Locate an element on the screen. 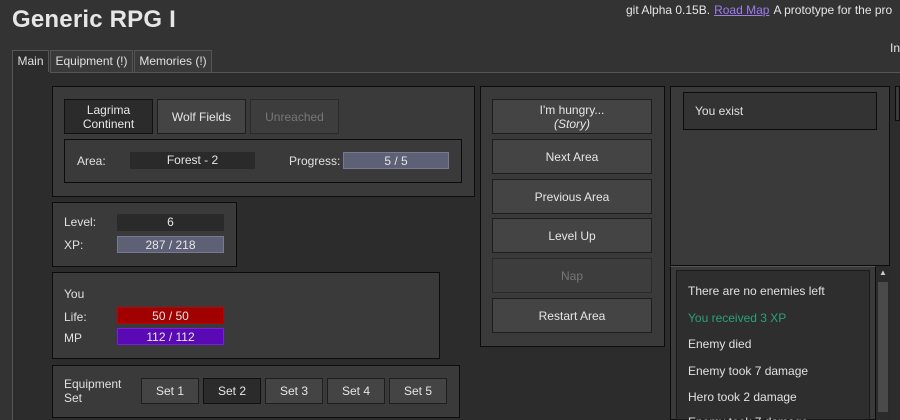 This screenshot has width=900, height=420. log-item: There are no enemies left is located at coordinates (756, 291).